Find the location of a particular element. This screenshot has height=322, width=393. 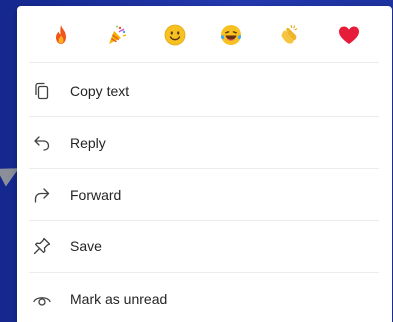

reaction-laugh is located at coordinates (231, 35).